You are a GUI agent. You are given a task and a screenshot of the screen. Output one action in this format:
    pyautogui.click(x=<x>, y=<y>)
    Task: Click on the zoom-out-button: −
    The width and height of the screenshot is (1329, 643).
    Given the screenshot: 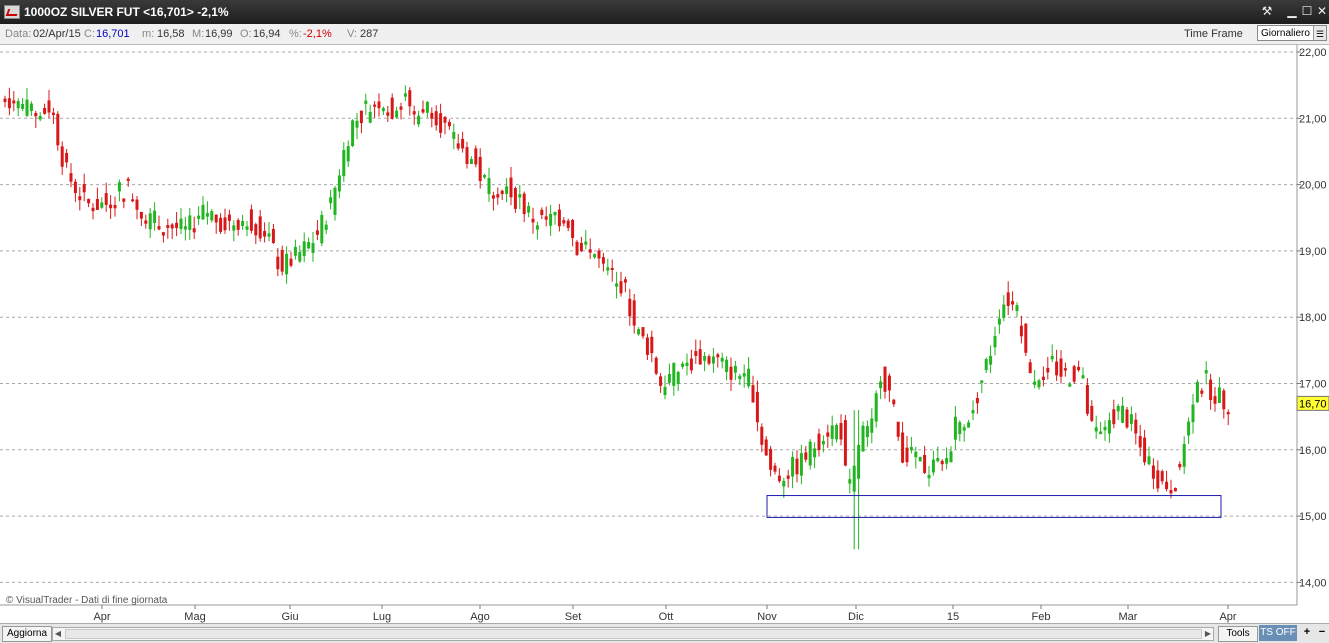 What is the action you would take?
    pyautogui.click(x=1322, y=633)
    